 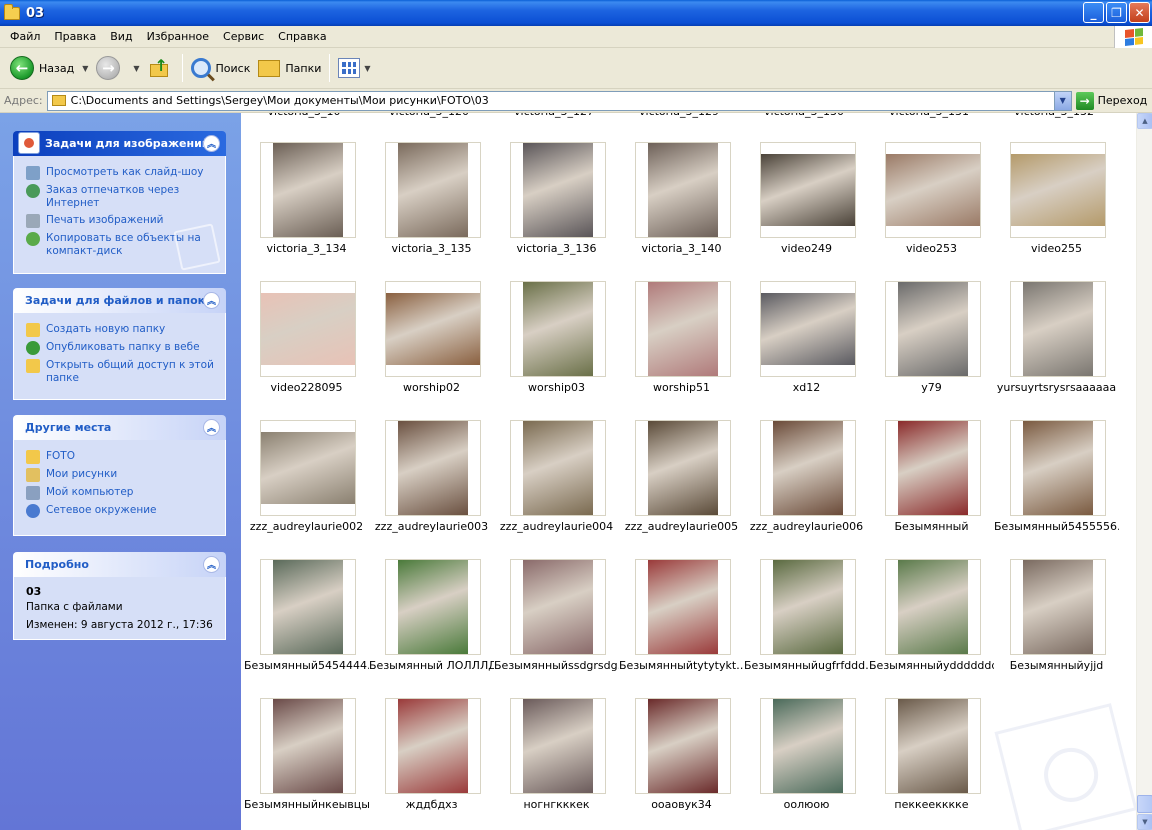 I want to click on menu-help: Справка, so click(x=302, y=36).